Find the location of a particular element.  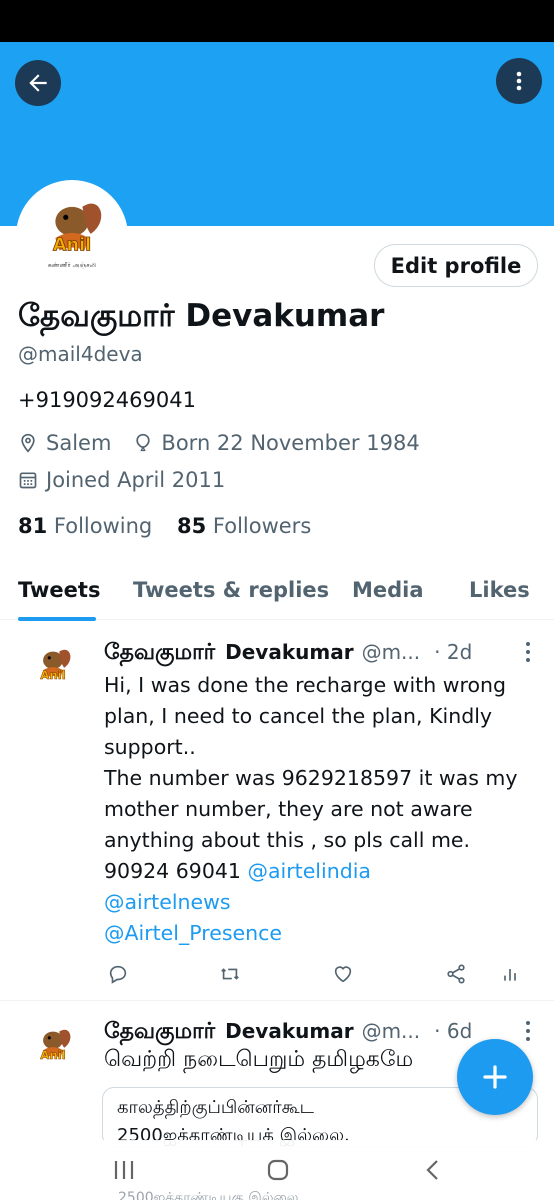

retweet-button is located at coordinates (230, 974).